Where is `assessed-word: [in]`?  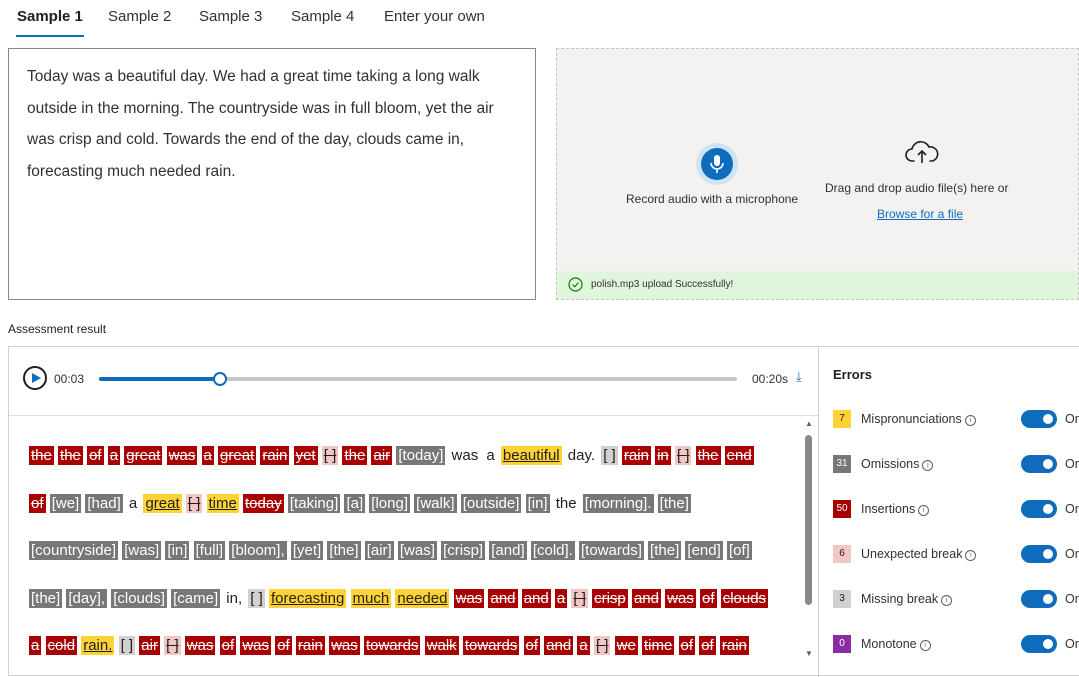 assessed-word: [in] is located at coordinates (177, 550).